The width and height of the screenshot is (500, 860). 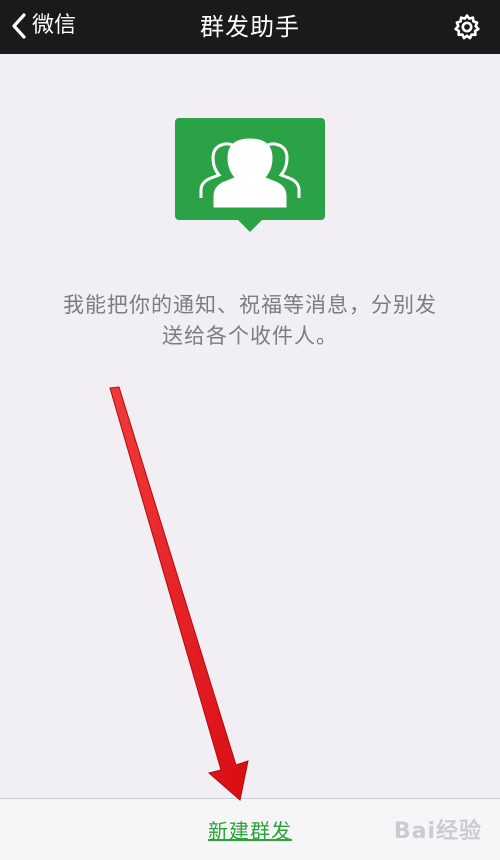 I want to click on settings-button, so click(x=467, y=27).